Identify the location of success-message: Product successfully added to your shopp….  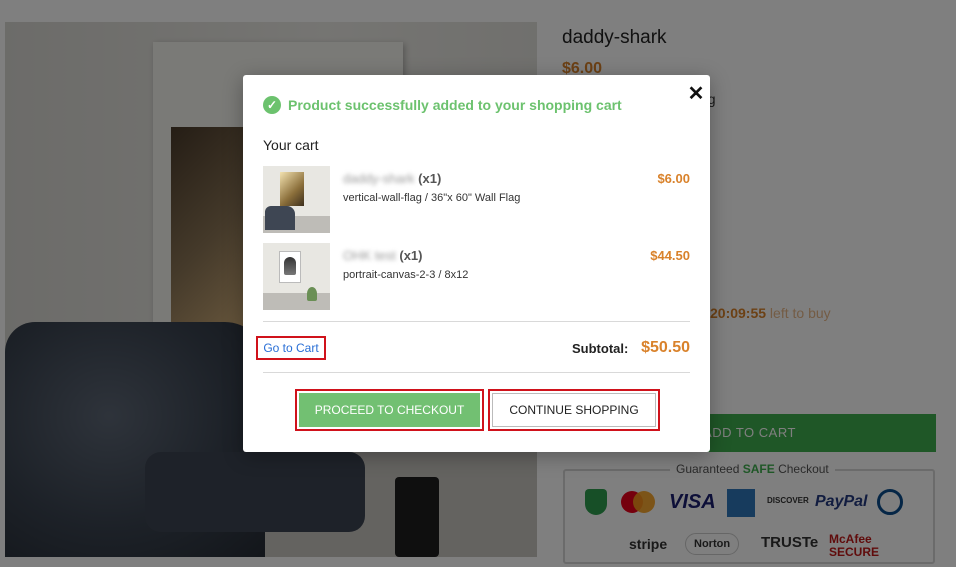
(455, 105).